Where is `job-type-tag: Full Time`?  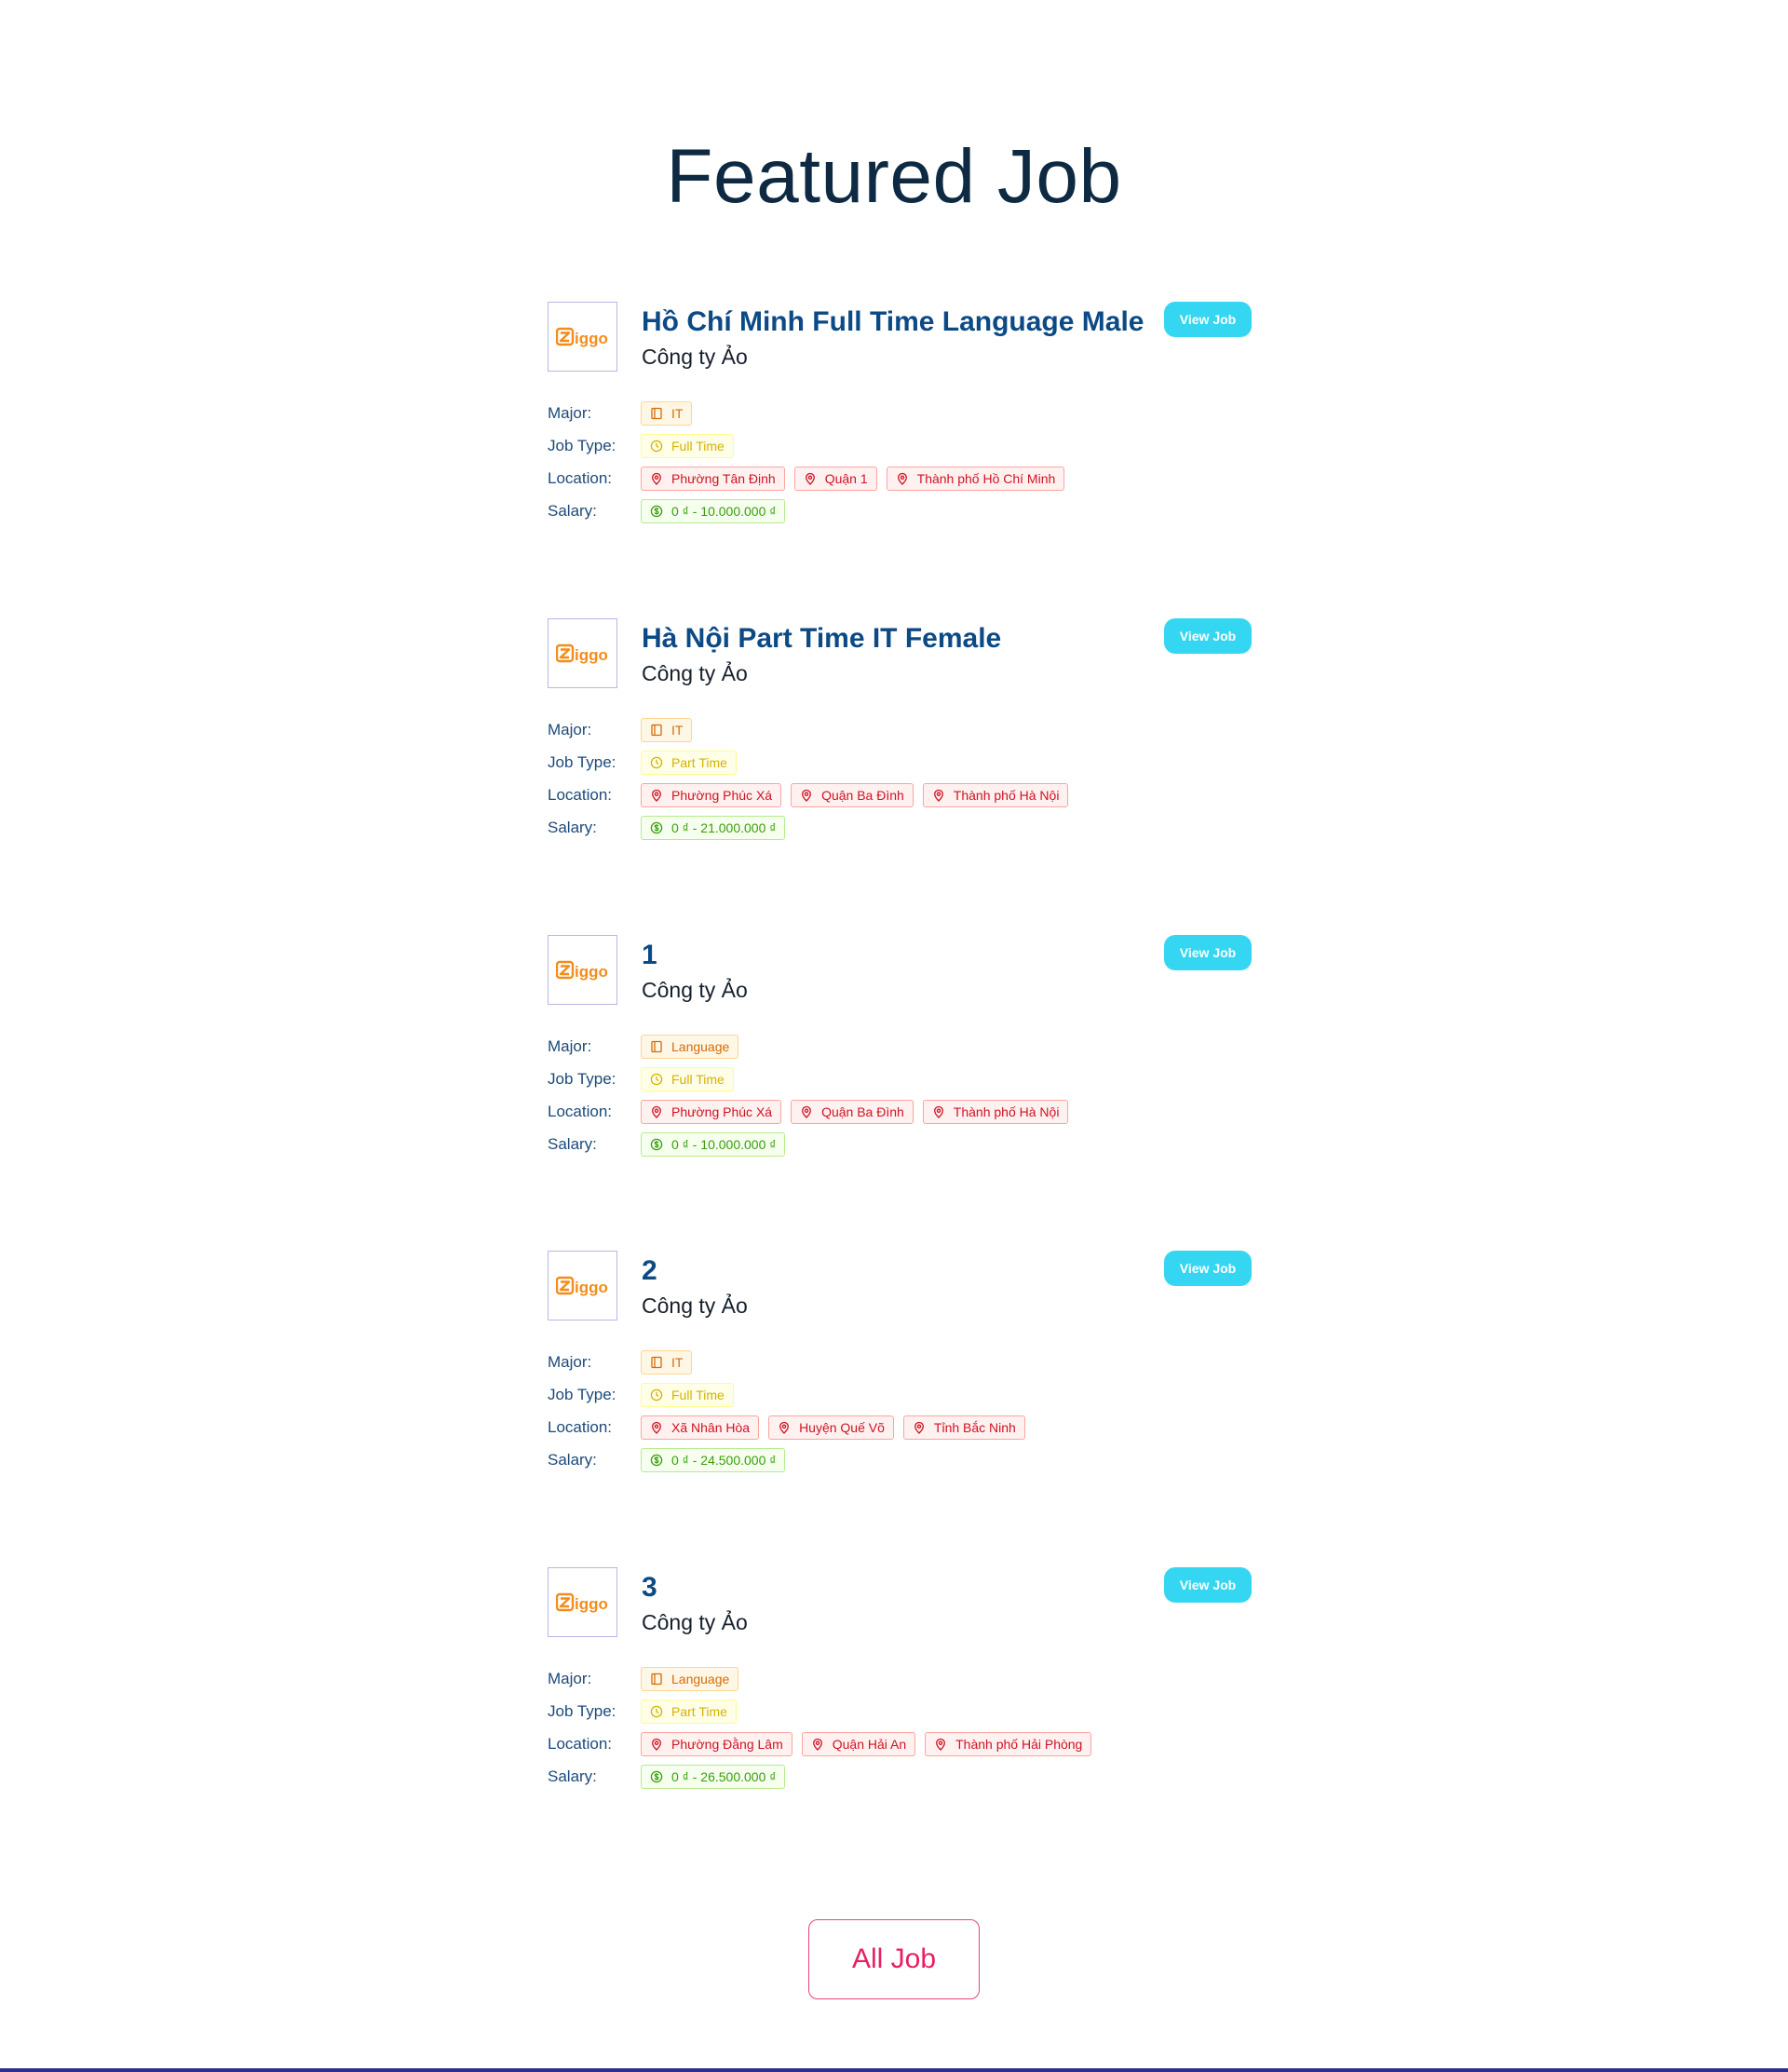 job-type-tag: Full Time is located at coordinates (687, 1395).